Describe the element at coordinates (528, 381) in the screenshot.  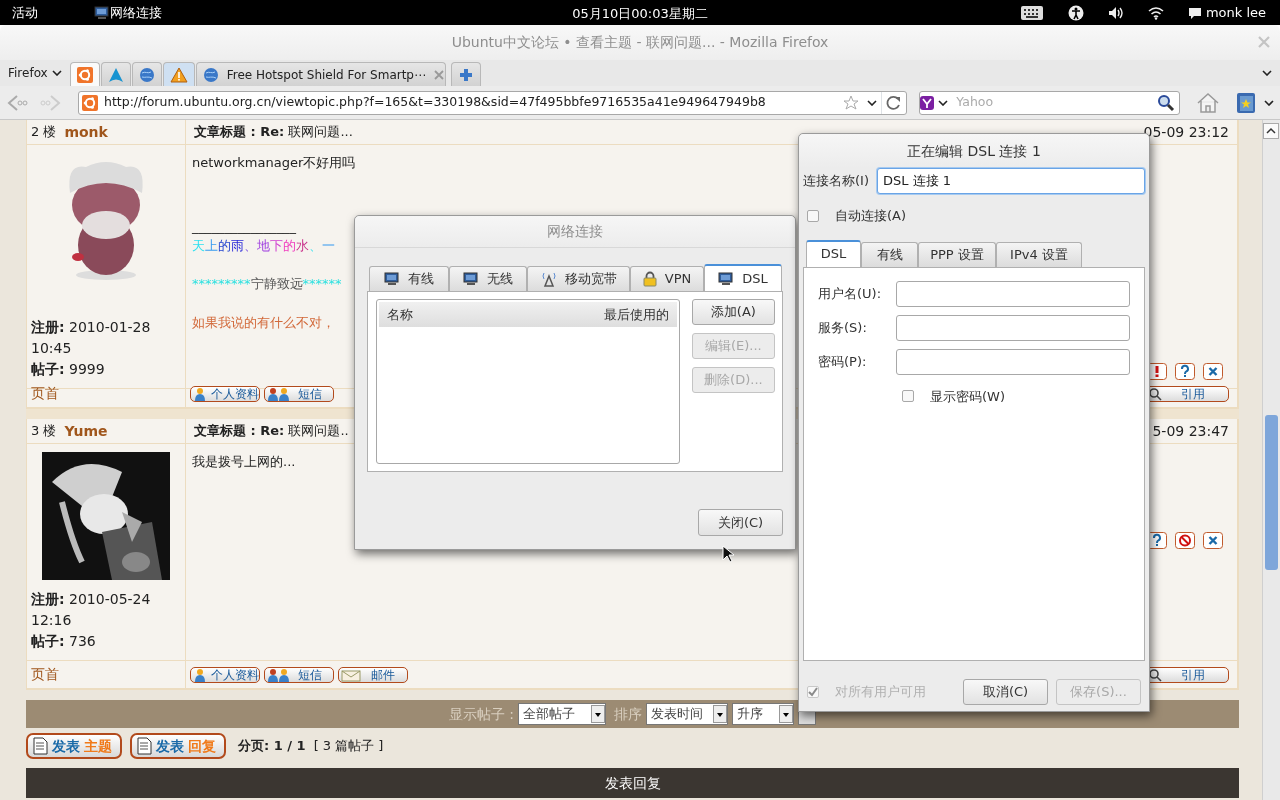
I see `connection-list: 名称 最后使用的` at that location.